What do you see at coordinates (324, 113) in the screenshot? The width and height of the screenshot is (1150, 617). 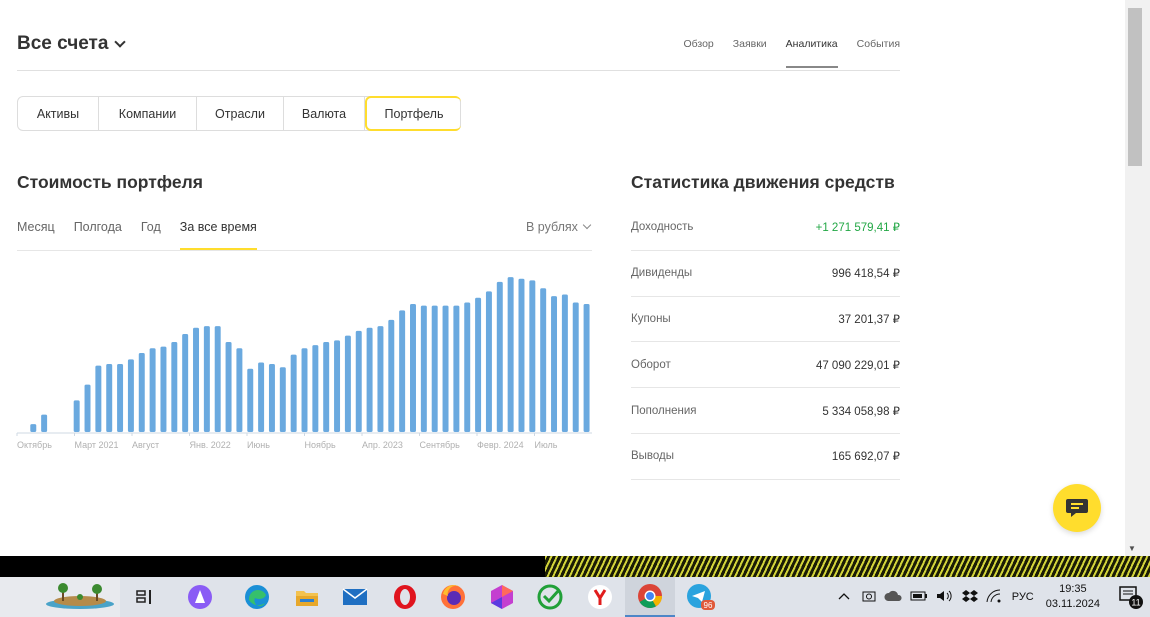 I see `segment-currency: Валюта` at bounding box center [324, 113].